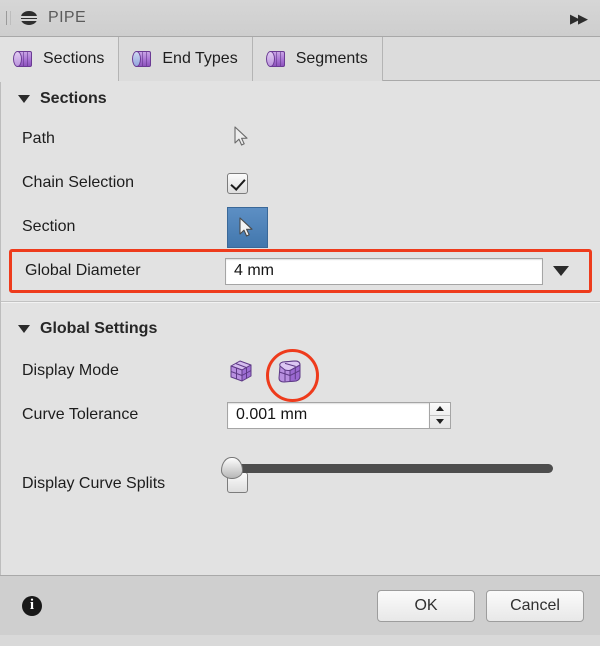 This screenshot has width=600, height=646. Describe the element at coordinates (480, 605) in the screenshot. I see `footer-buttons: OK Cancel` at that location.